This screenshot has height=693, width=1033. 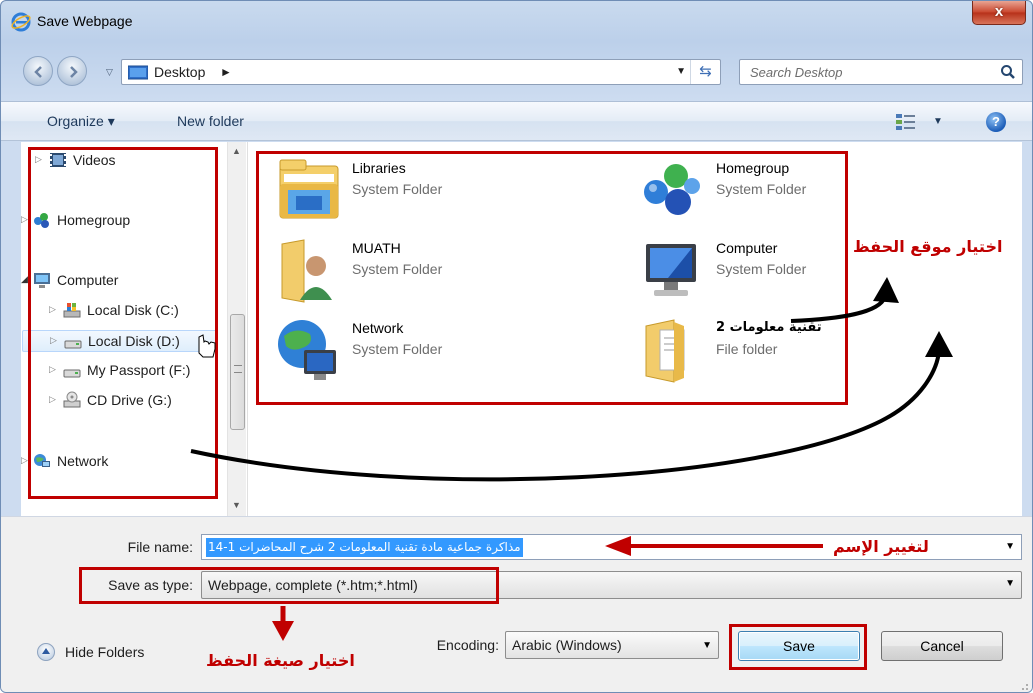 What do you see at coordinates (236, 505) in the screenshot?
I see `scroll-down-arrow-icon: ▼` at bounding box center [236, 505].